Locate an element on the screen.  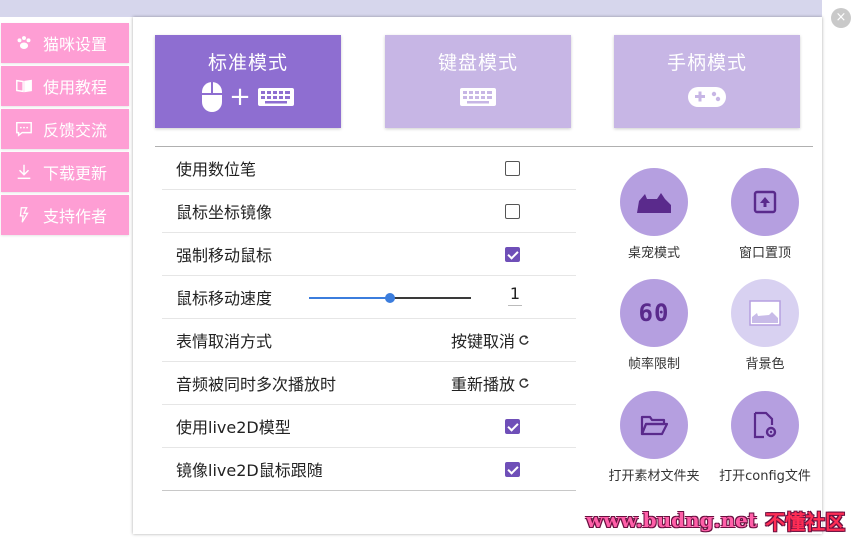
window-top-button is located at coordinates (765, 202).